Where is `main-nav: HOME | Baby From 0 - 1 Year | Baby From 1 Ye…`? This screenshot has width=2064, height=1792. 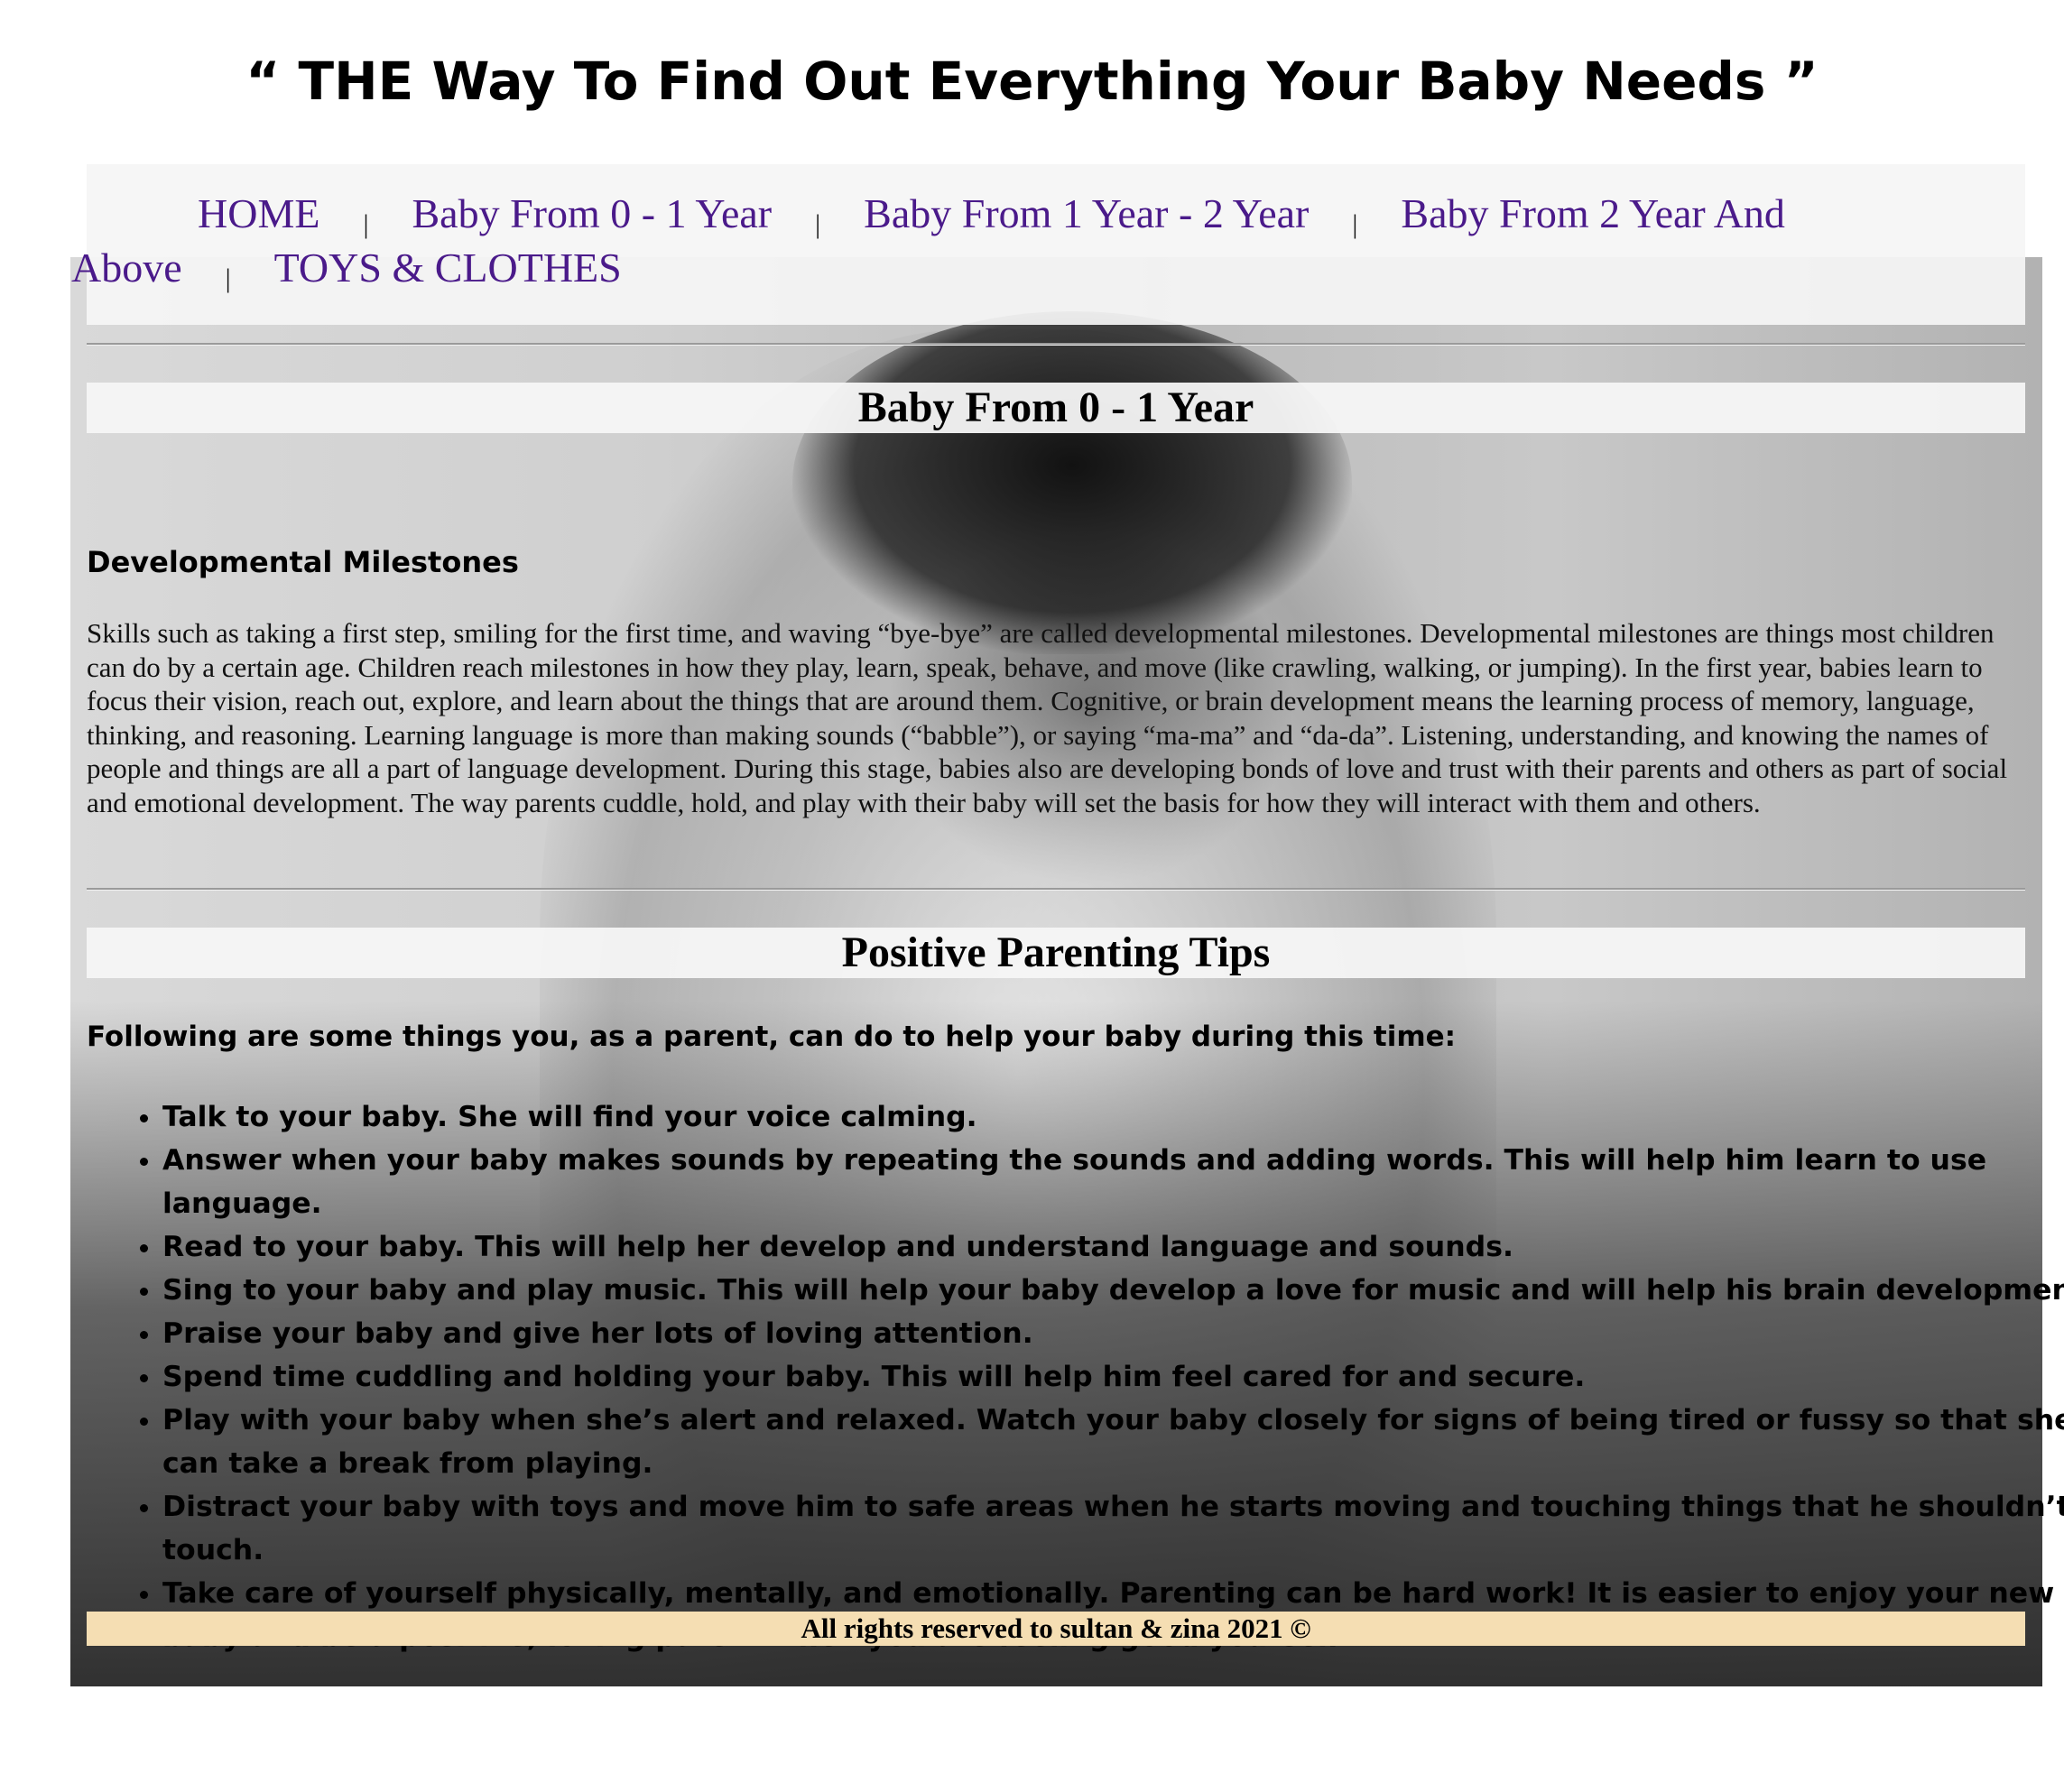 main-nav: HOME | Baby From 0 - 1 Year | Baby From 1 Ye… is located at coordinates (1048, 244).